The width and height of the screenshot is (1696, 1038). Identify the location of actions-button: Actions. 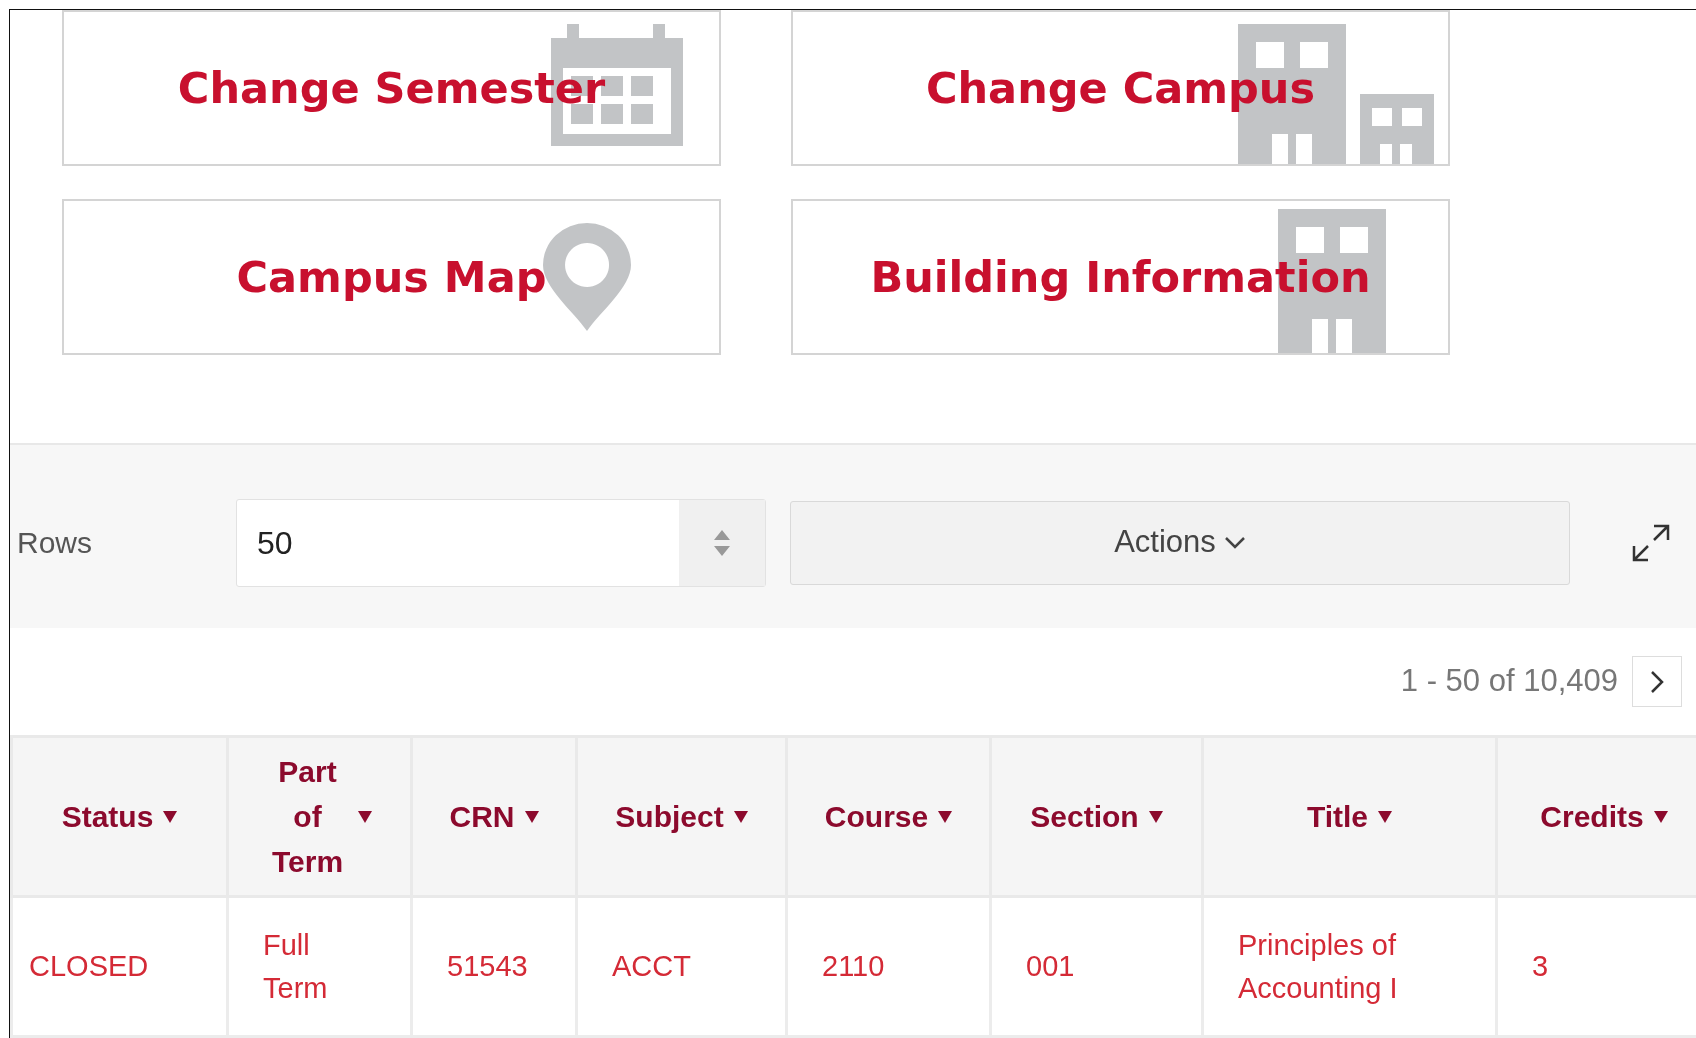
(1180, 542).